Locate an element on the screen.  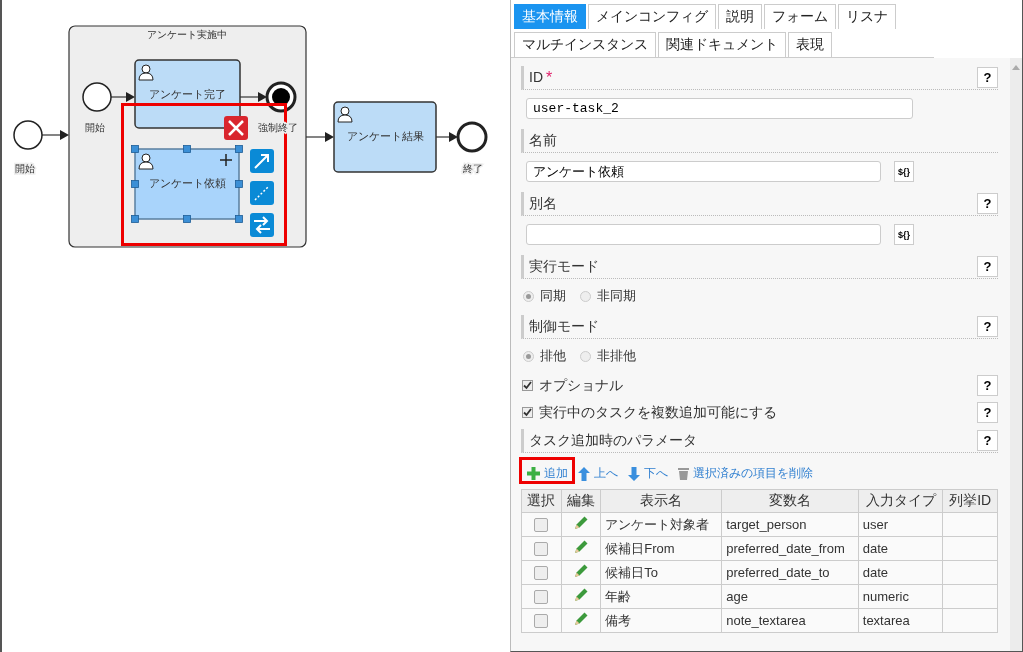
tab: 関連ドキュメント is located at coordinates (722, 44).